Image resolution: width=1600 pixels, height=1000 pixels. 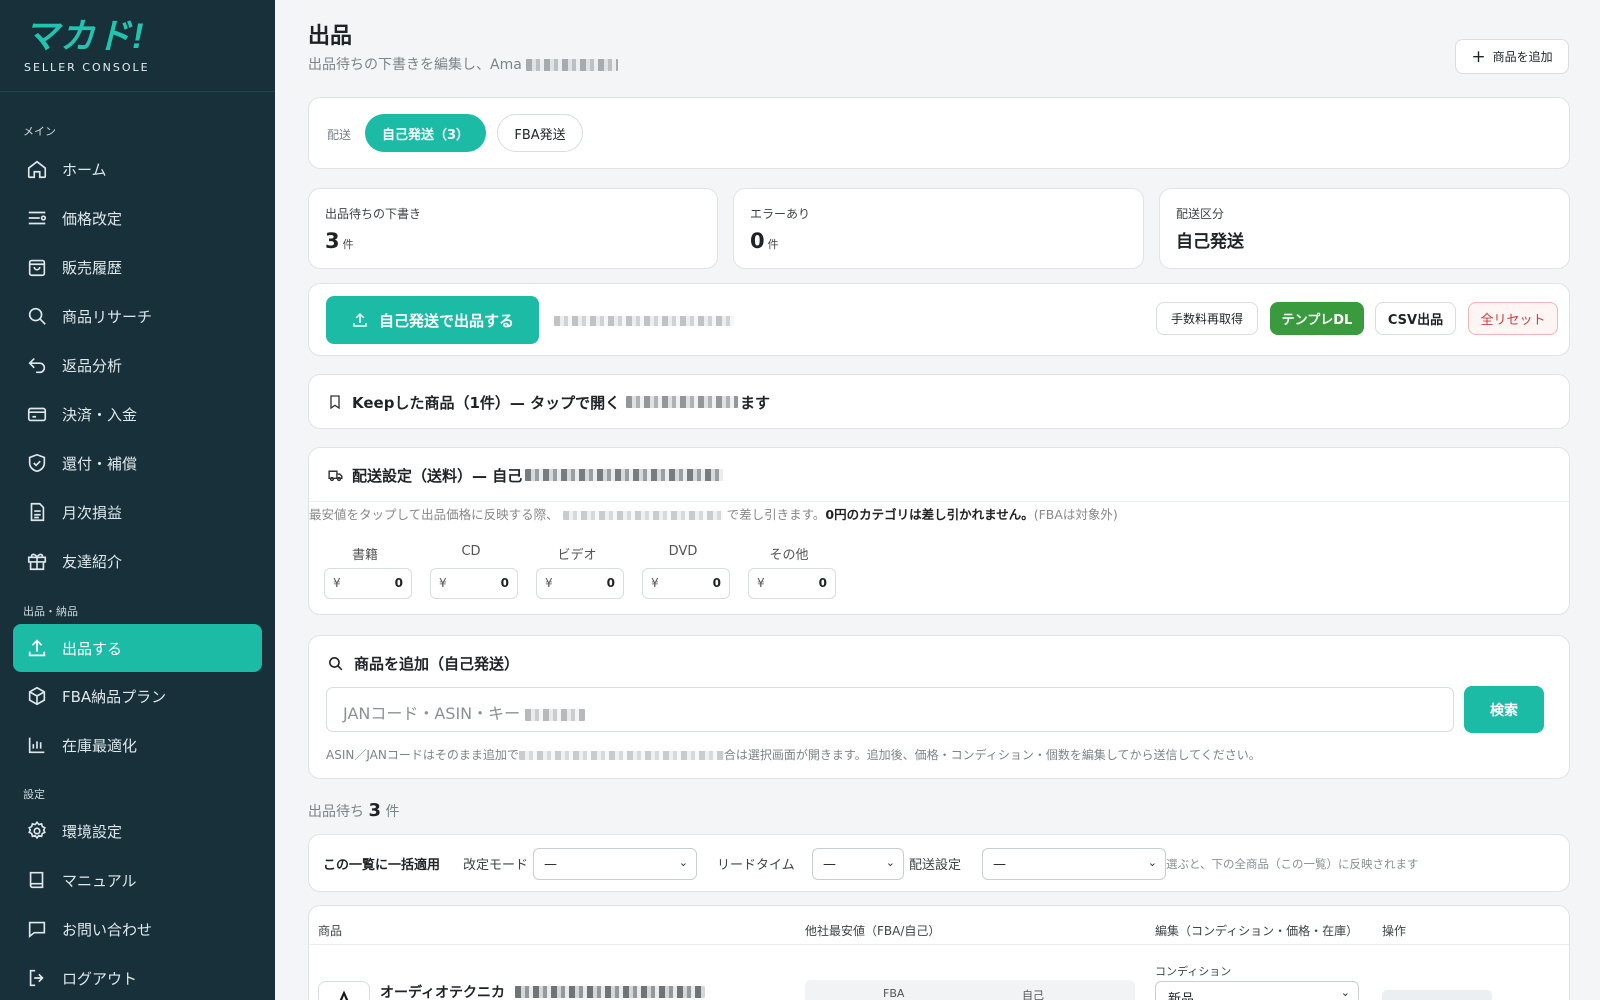 I want to click on reset-all-button: 全リセット, so click(x=1513, y=318).